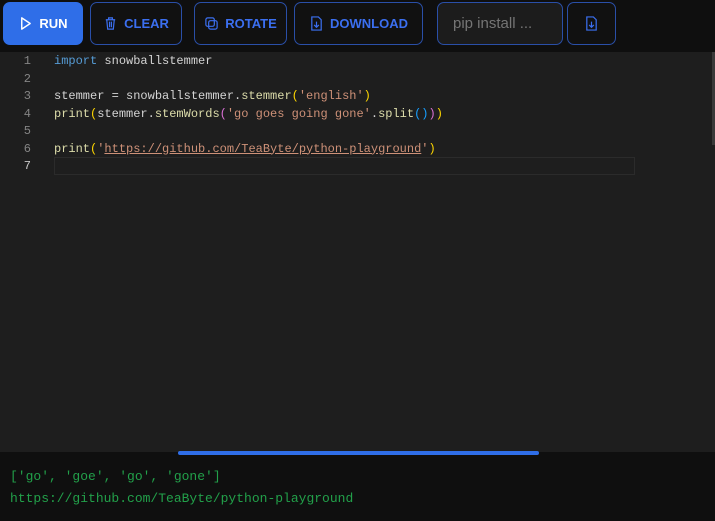 This screenshot has width=715, height=521. I want to click on string: 'go goes going gone', so click(298, 113).